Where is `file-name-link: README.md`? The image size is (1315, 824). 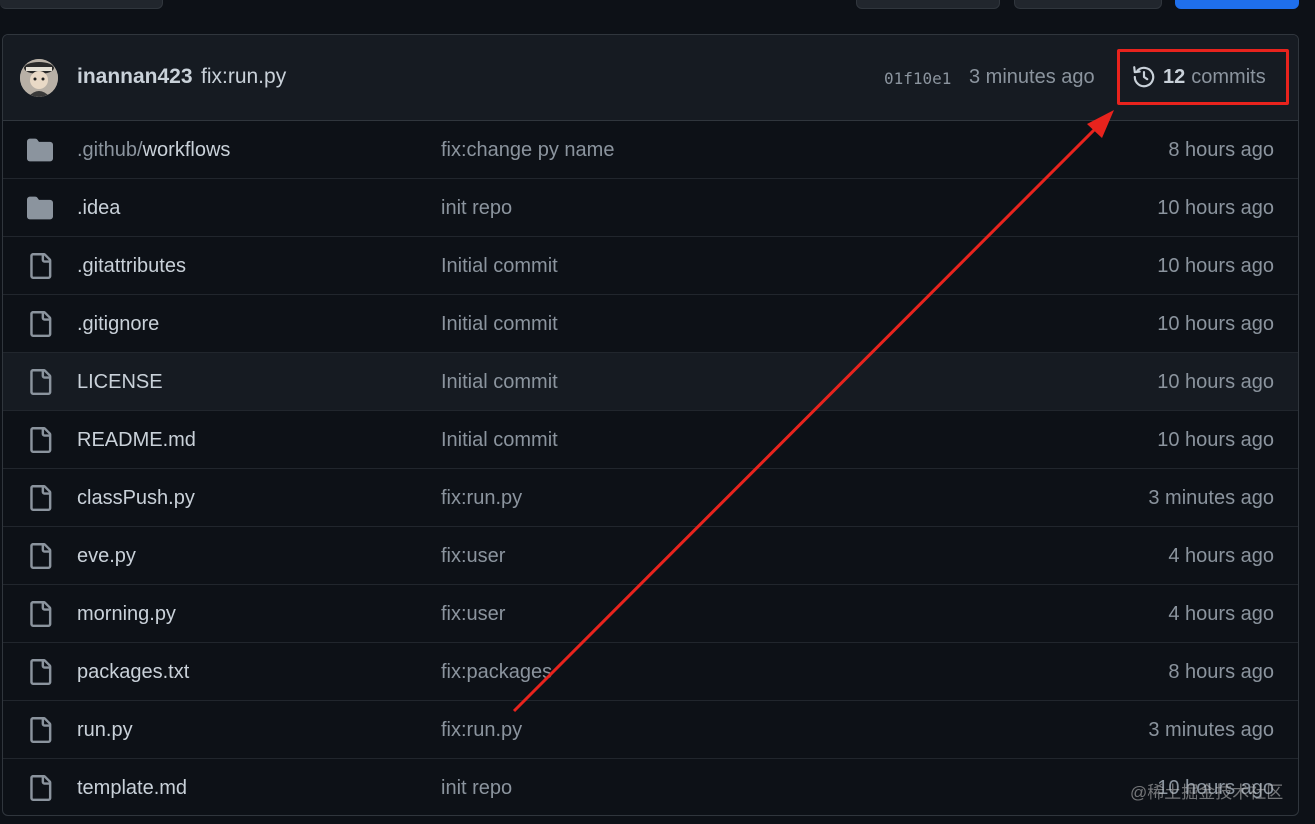 file-name-link: README.md is located at coordinates (136, 440).